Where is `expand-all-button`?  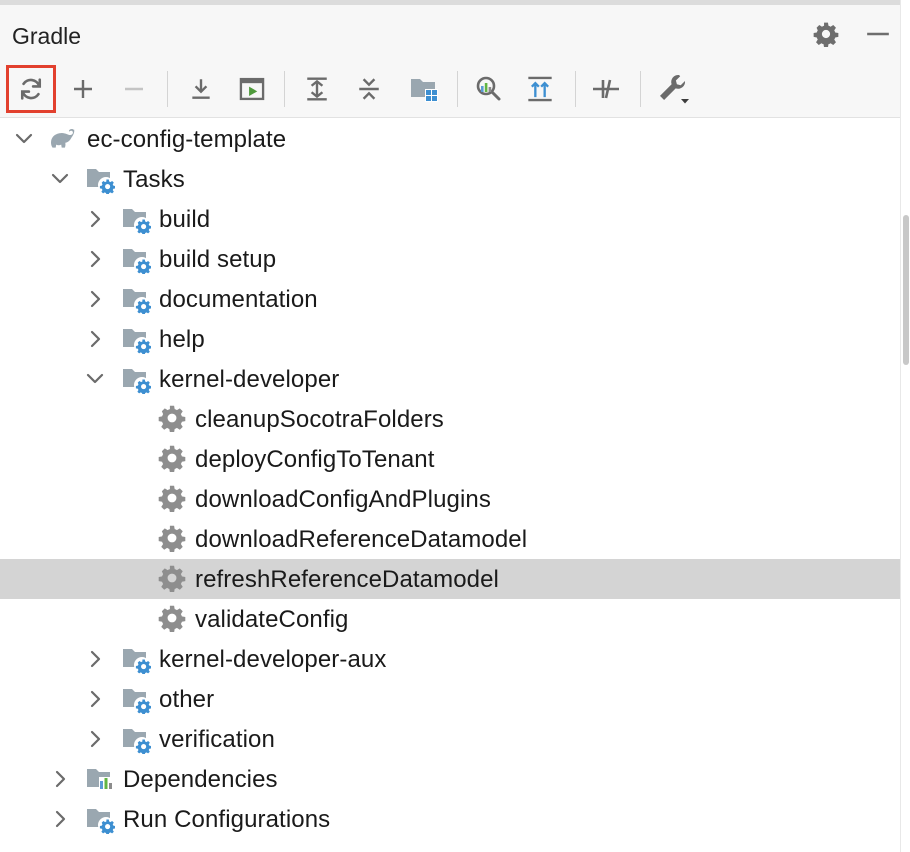 expand-all-button is located at coordinates (317, 89).